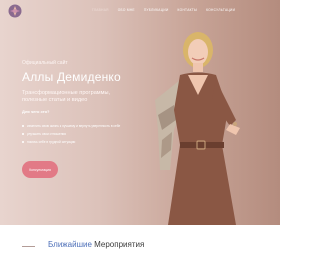 Image resolution: width=320 pixels, height=280 pixels. Describe the element at coordinates (87, 142) in the screenshot. I see `list-item: помочь себе в трудной ситуации` at that location.